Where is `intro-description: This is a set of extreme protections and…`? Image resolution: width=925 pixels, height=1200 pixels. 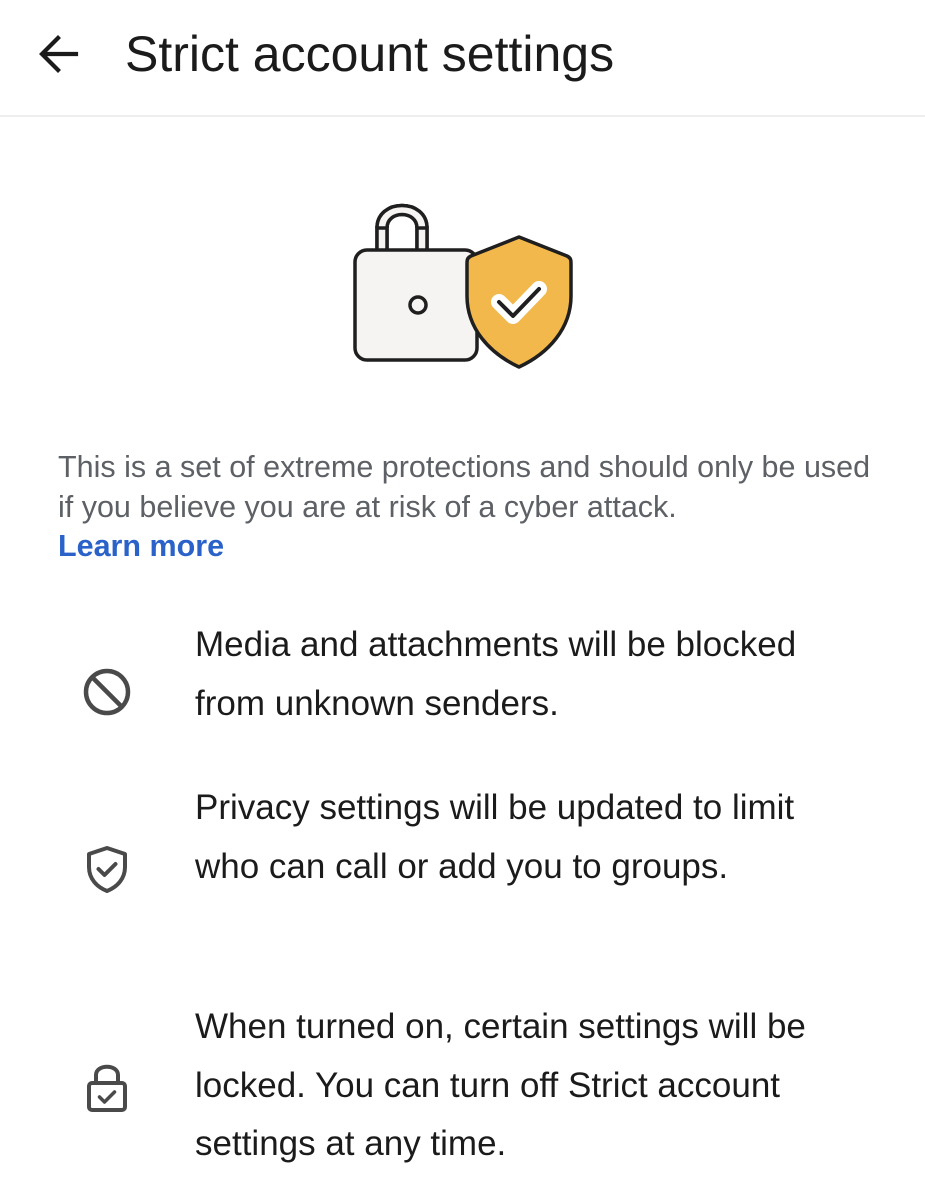 intro-description: This is a set of extreme protections and… is located at coordinates (473, 507).